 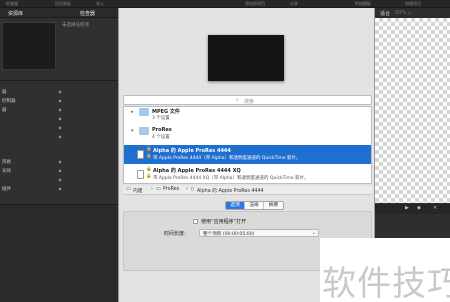 I want to click on duration-value: 整个项目 (00:00:05;00), so click(x=229, y=234).